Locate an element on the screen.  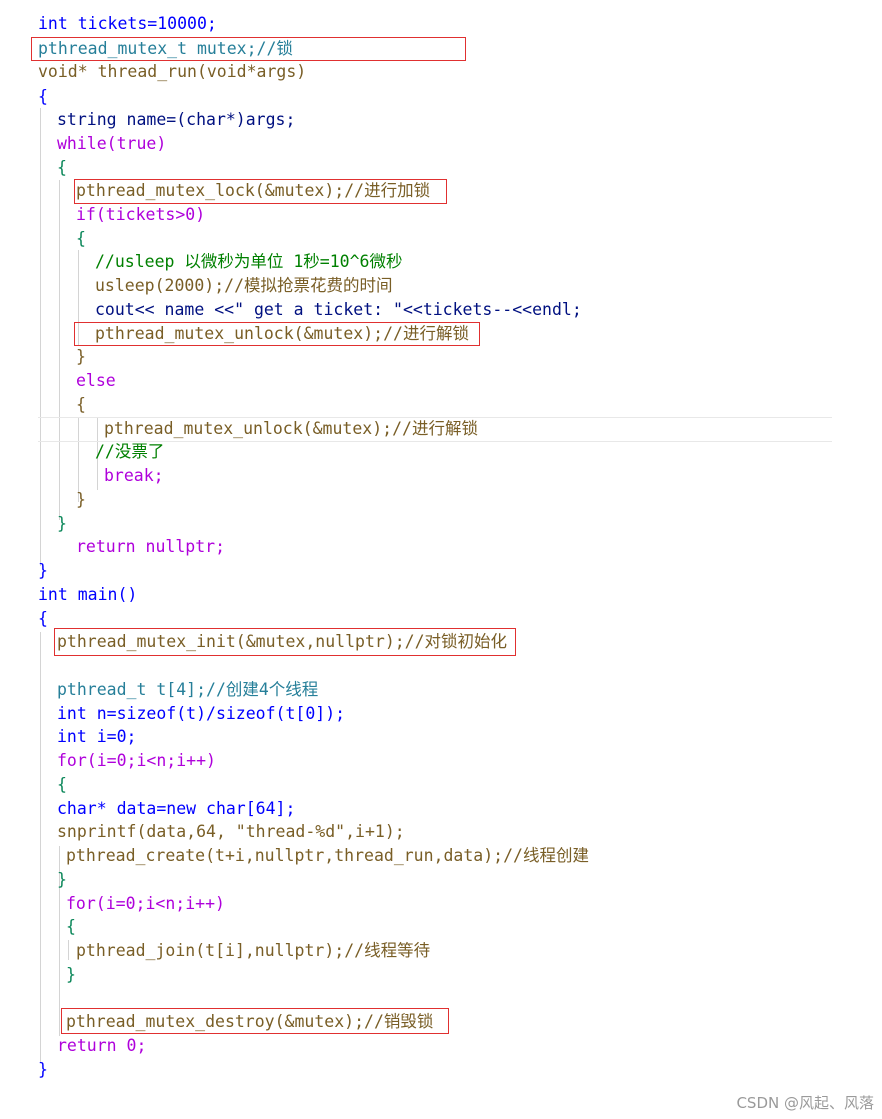
code-line: int i=0; is located at coordinates (96, 737).